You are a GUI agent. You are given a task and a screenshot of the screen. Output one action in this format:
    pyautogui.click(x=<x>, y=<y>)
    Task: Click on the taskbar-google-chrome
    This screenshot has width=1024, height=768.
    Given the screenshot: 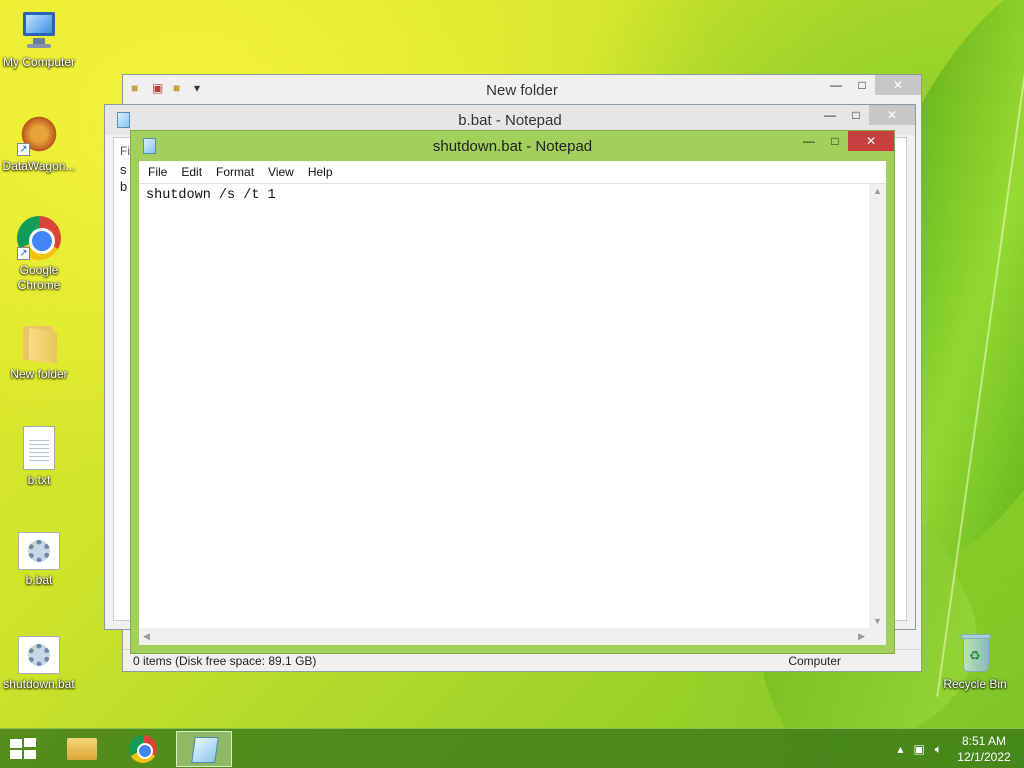 What is the action you would take?
    pyautogui.click(x=144, y=749)
    